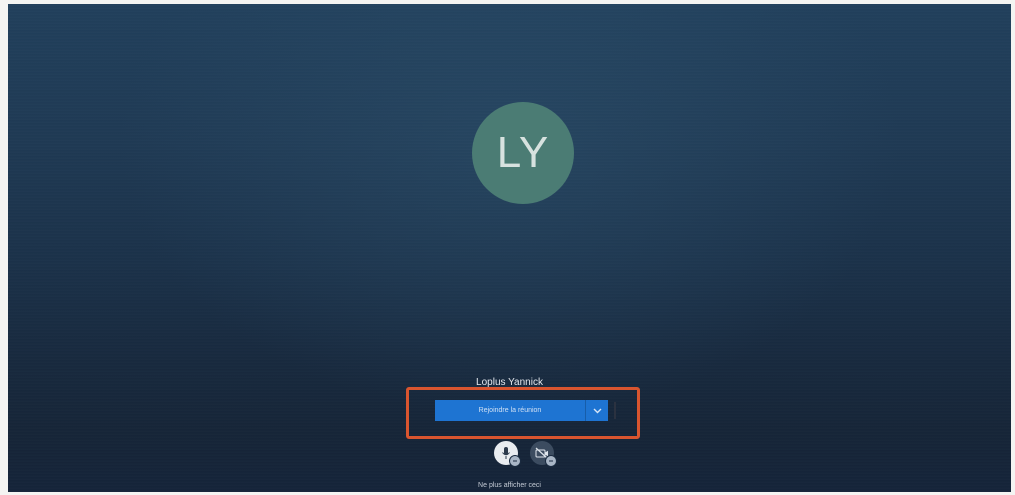 The width and height of the screenshot is (1015, 495). I want to click on dont-show-again-link: Ne plus afficher ceci, so click(509, 485).